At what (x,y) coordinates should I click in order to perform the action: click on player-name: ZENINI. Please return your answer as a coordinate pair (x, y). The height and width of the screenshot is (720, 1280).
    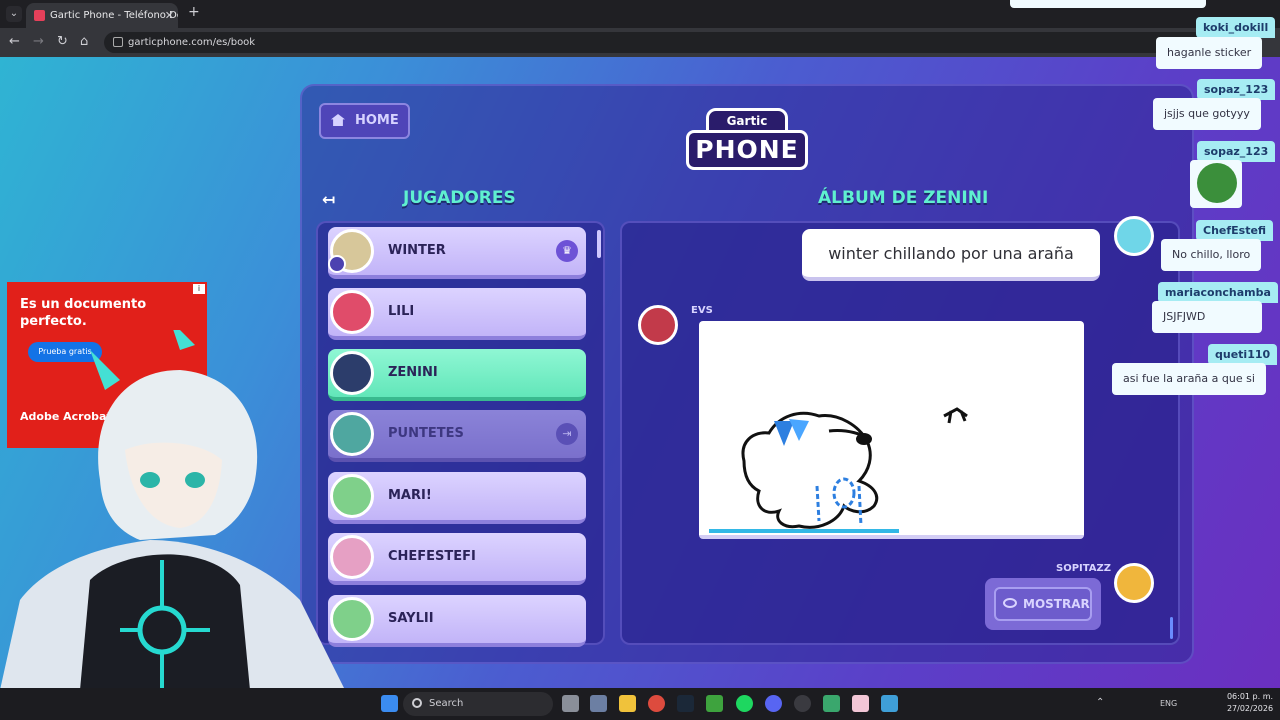
    Looking at the image, I should click on (413, 372).